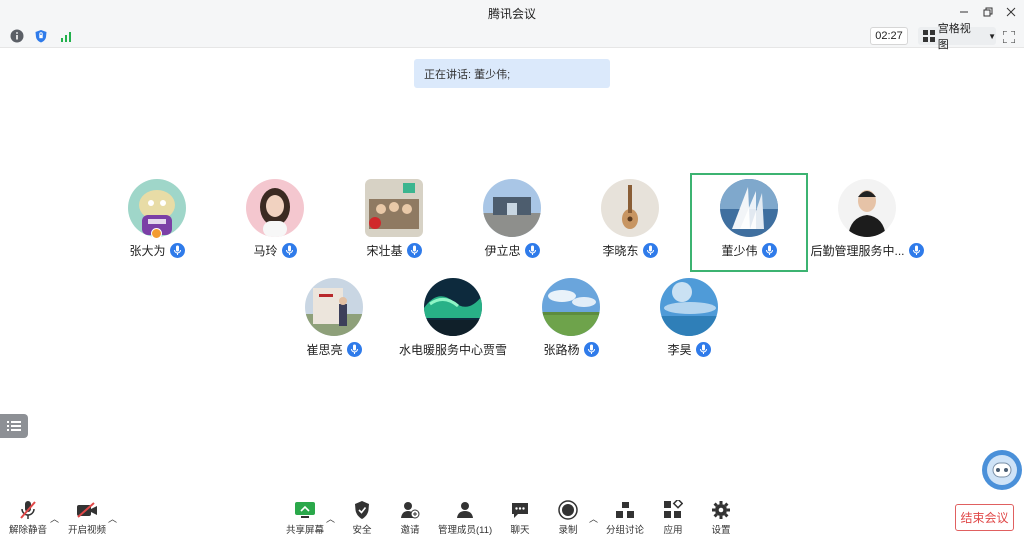  I want to click on chat-button: 聊天, so click(520, 518).